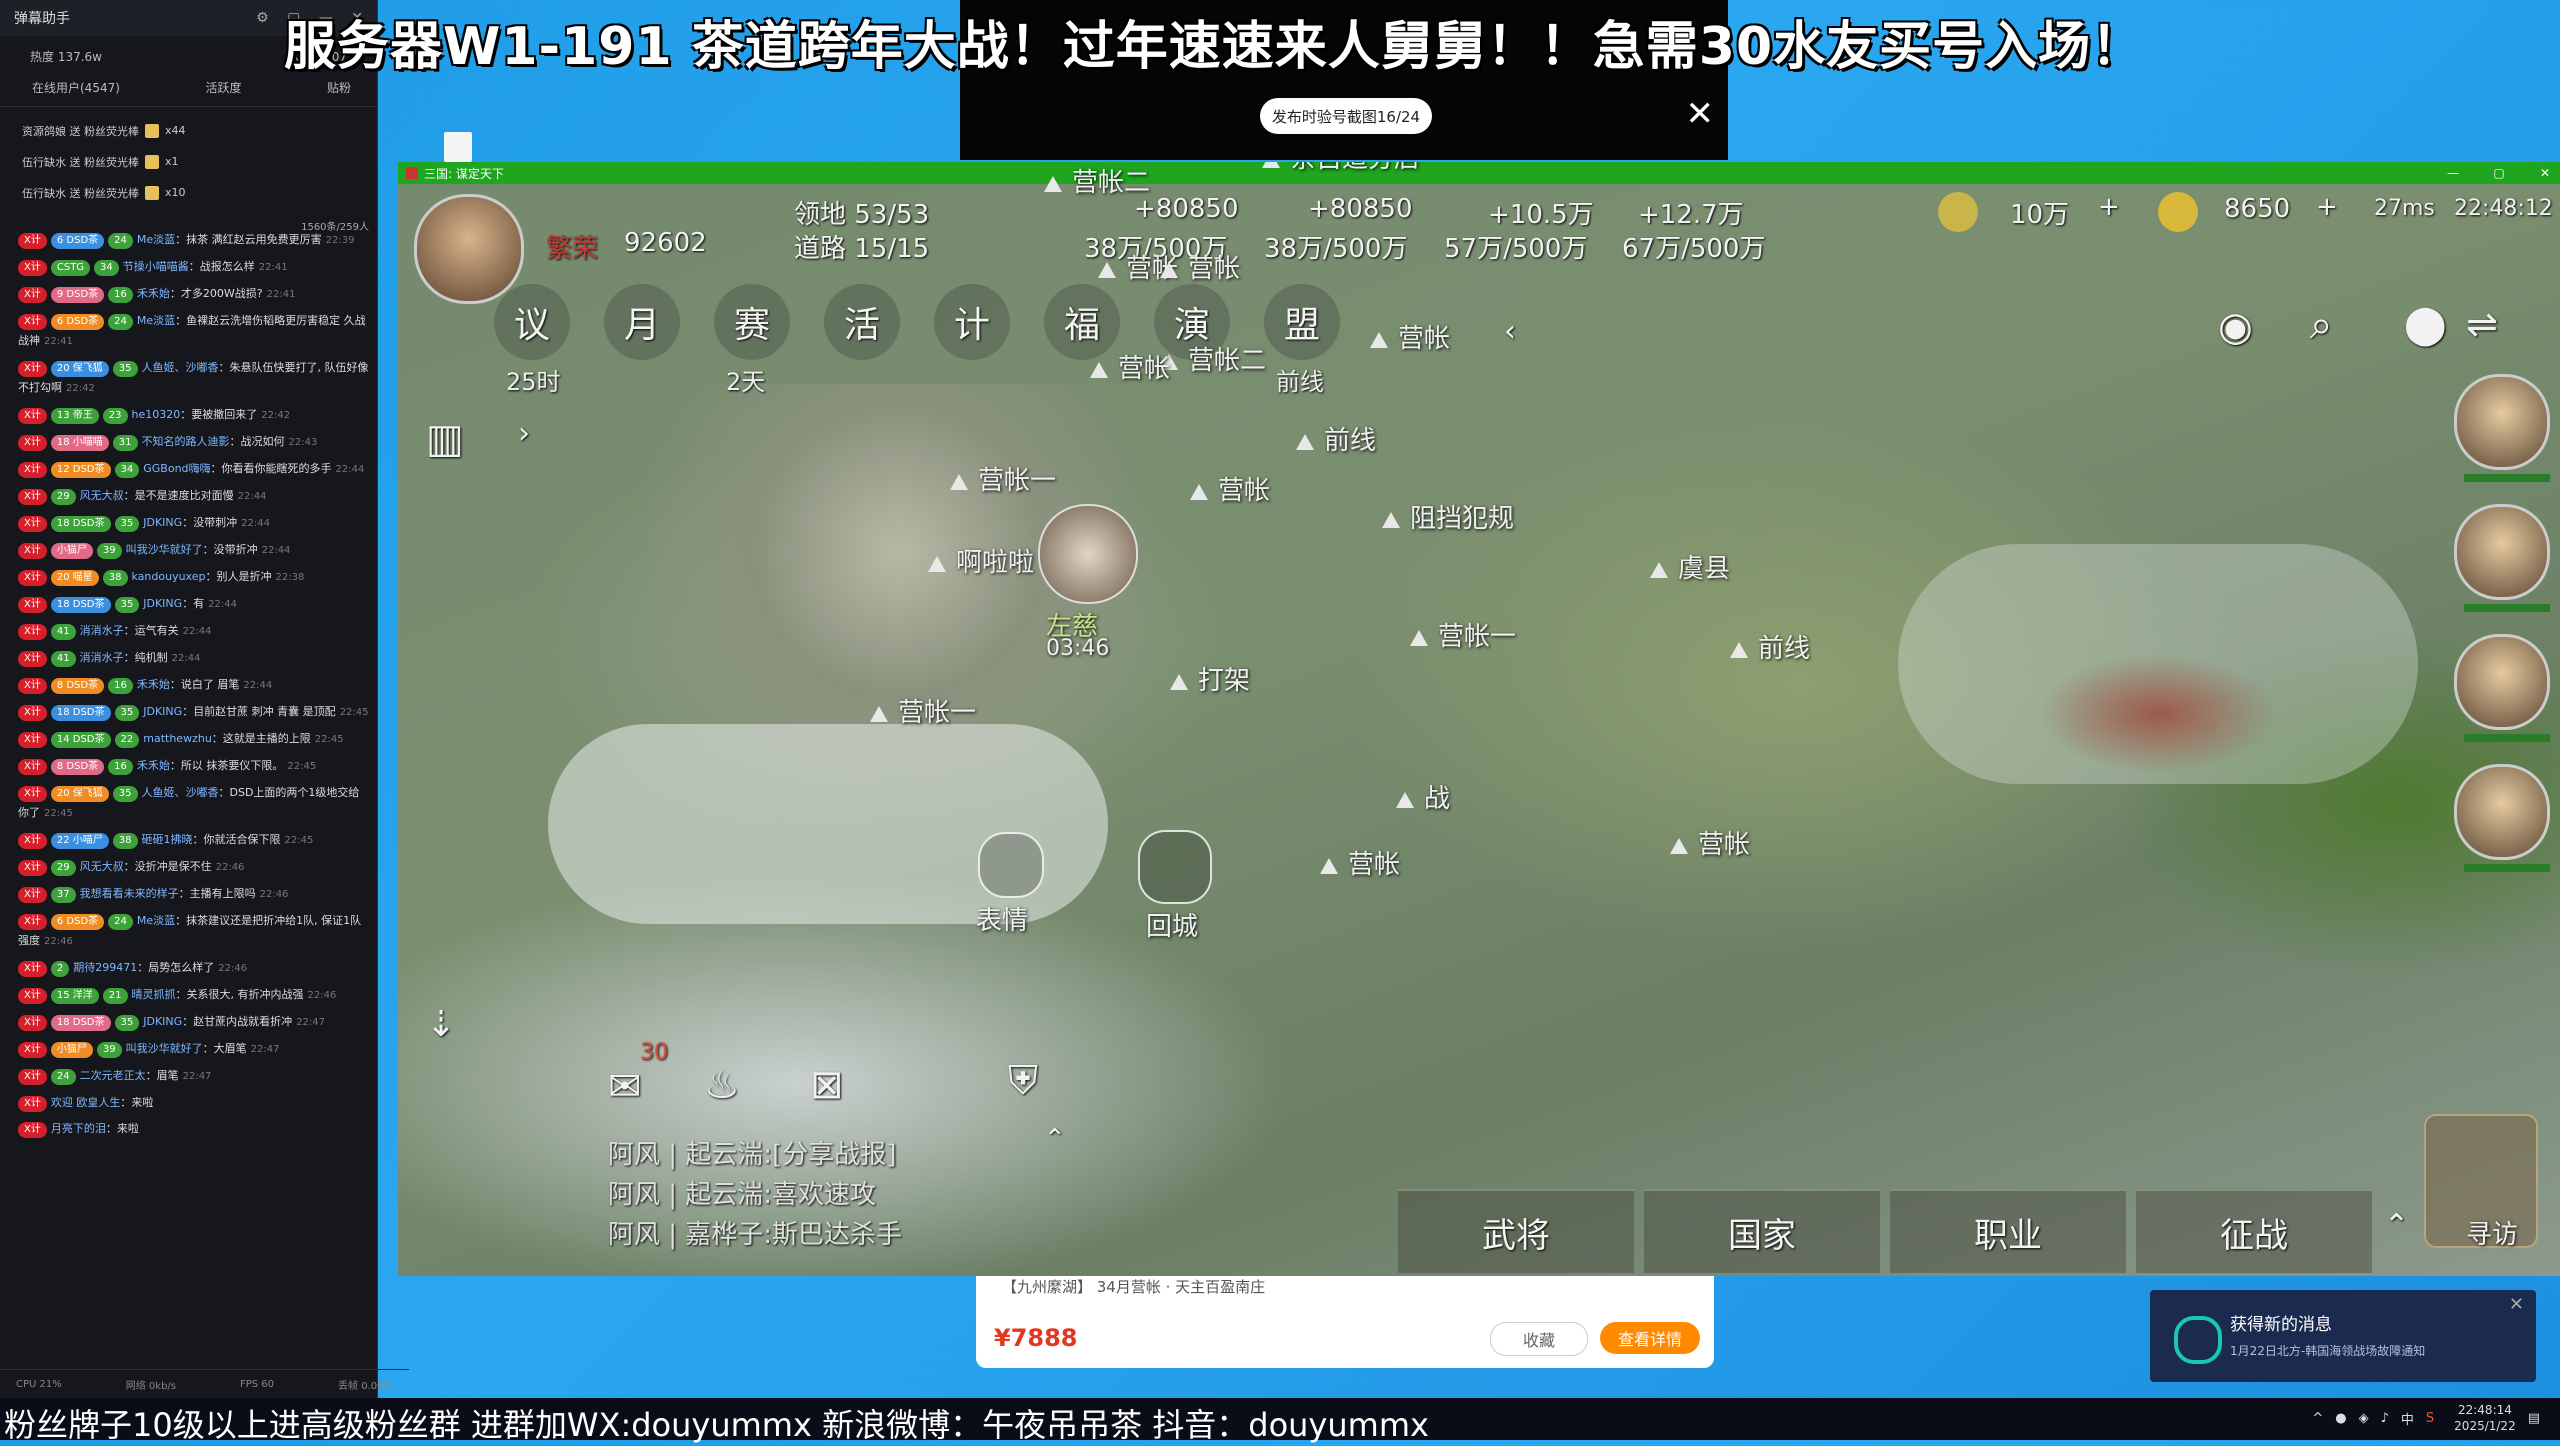 The image size is (2560, 1446). Describe the element at coordinates (2327, 207) in the screenshot. I see `add-gold-button: +` at that location.